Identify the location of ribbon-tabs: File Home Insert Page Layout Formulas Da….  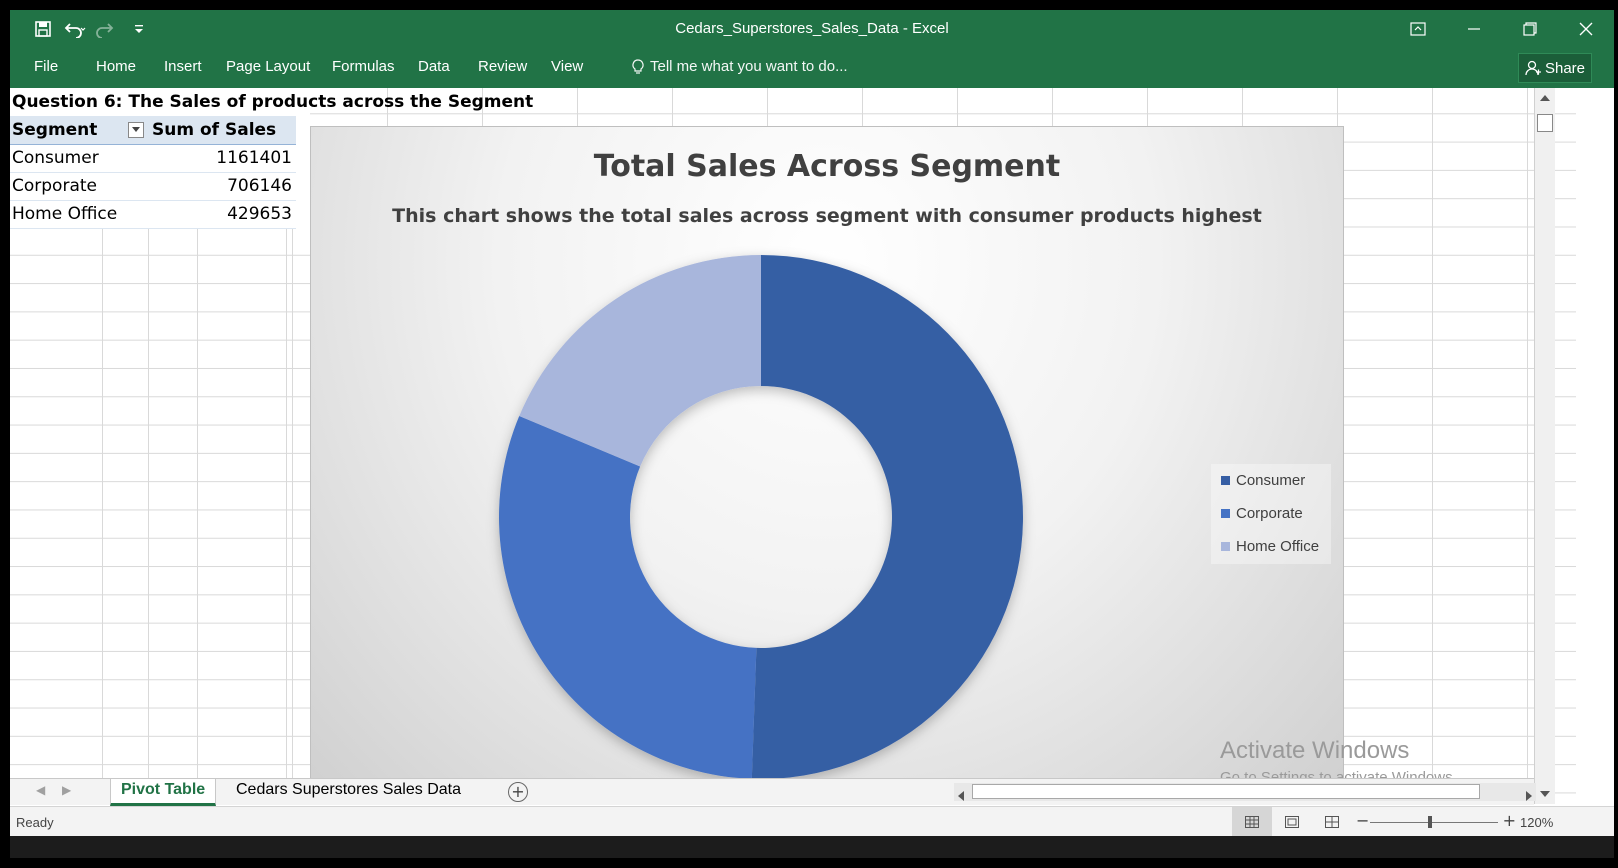
(812, 68).